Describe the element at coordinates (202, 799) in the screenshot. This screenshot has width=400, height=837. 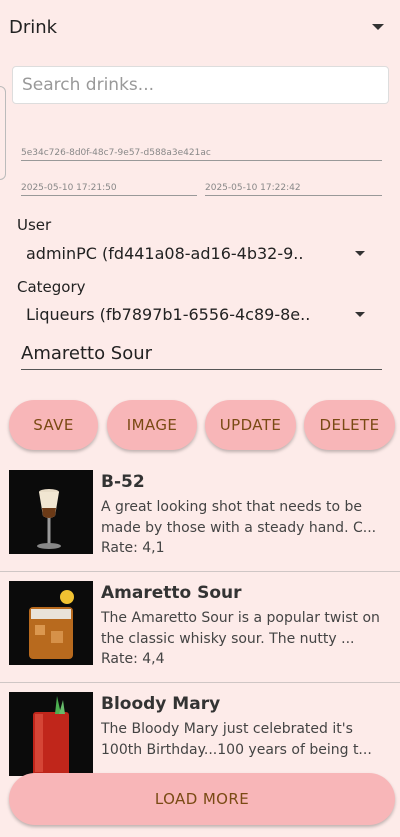
I see `load-more-button: LOAD MORE` at that location.